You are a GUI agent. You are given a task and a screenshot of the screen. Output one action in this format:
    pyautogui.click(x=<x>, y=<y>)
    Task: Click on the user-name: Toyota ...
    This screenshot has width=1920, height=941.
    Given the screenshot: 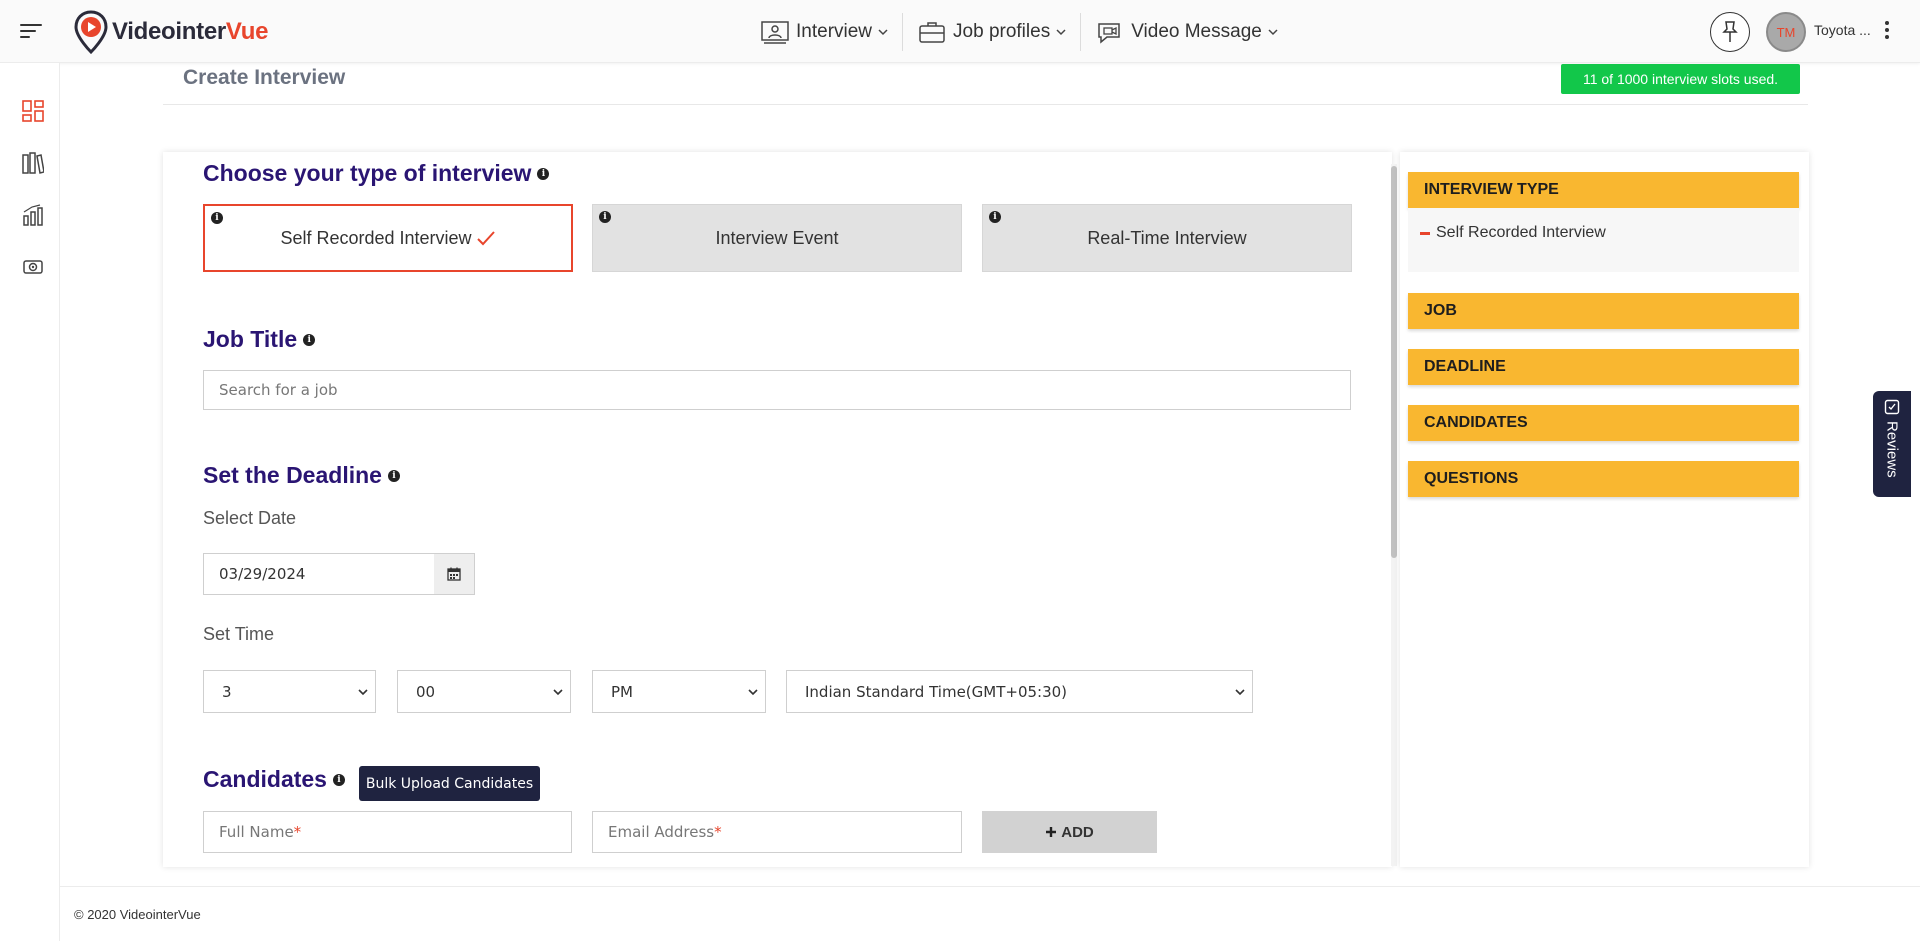 What is the action you would take?
    pyautogui.click(x=1842, y=30)
    